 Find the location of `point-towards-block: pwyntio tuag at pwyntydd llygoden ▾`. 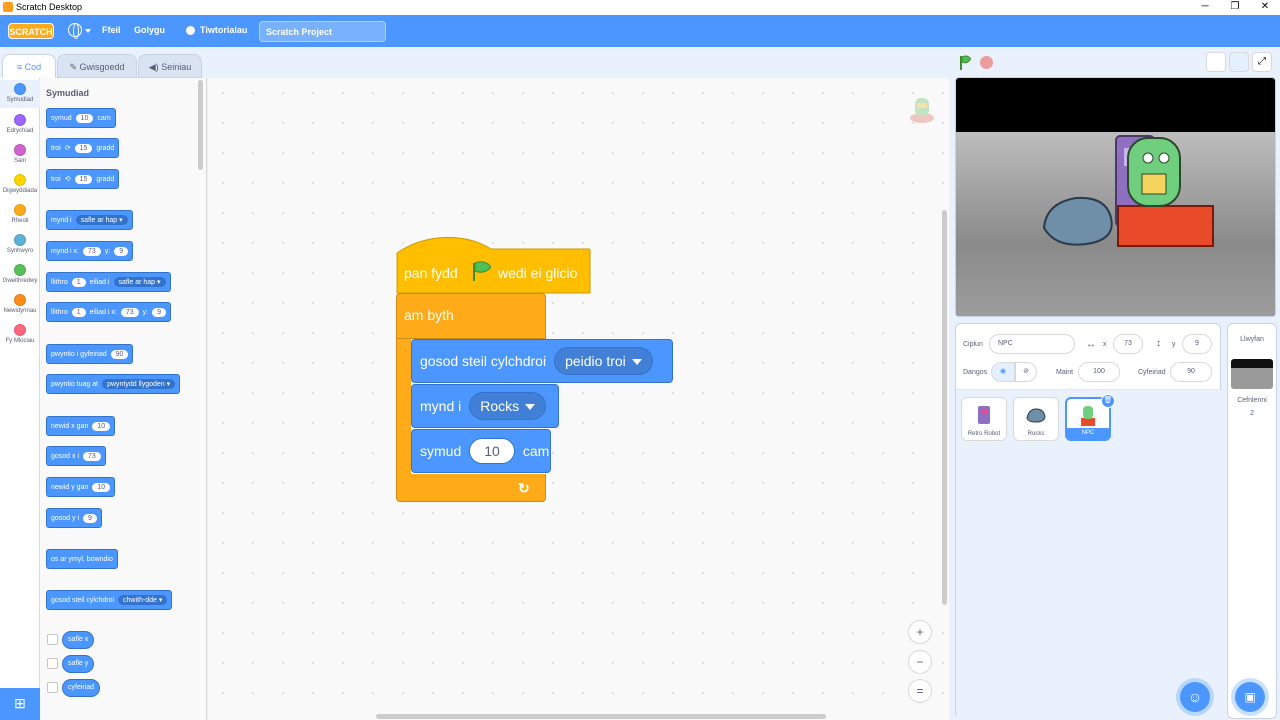

point-towards-block: pwyntio tuag at pwyntydd llygoden ▾ is located at coordinates (113, 384).